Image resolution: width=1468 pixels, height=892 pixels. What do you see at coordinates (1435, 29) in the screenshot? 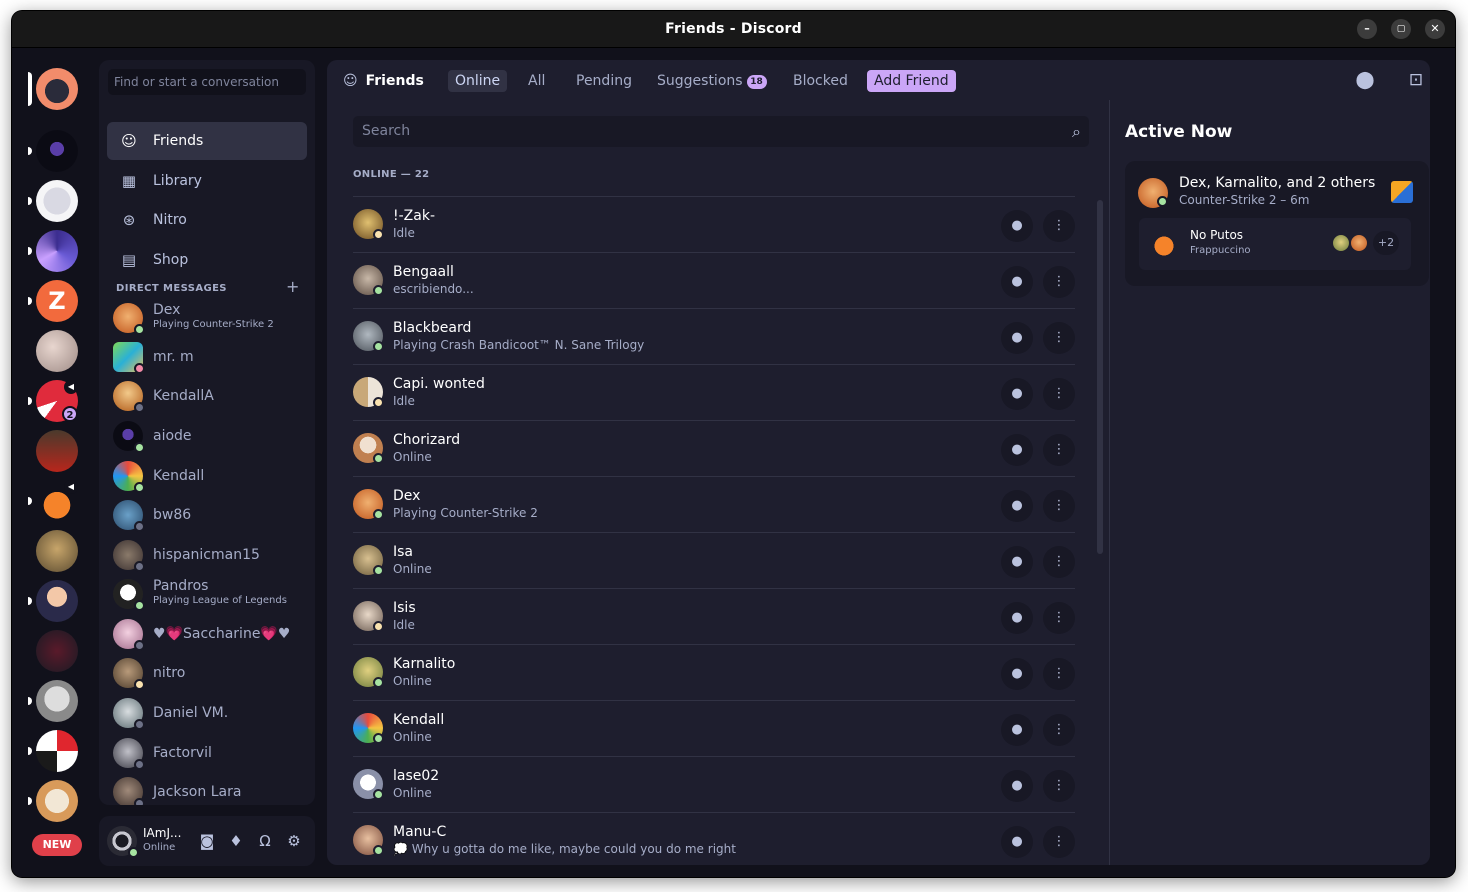
I see `close-button: ✕` at bounding box center [1435, 29].